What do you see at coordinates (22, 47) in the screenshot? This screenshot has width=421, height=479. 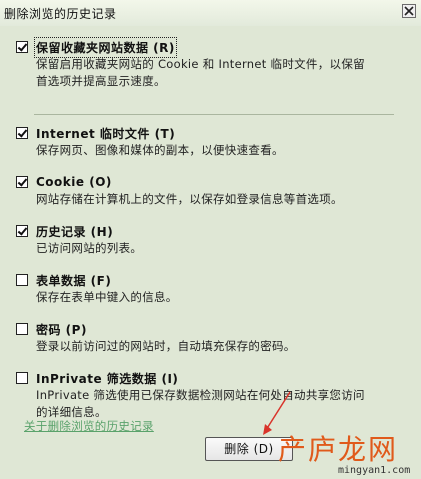 I see `preserve-favorites-checkbox` at bounding box center [22, 47].